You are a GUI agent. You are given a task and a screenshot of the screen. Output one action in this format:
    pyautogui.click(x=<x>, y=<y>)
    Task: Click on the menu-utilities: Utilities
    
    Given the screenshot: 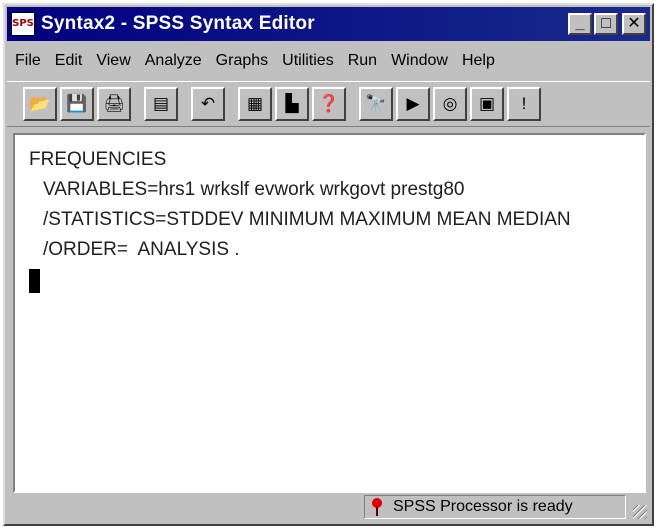 What is the action you would take?
    pyautogui.click(x=308, y=61)
    